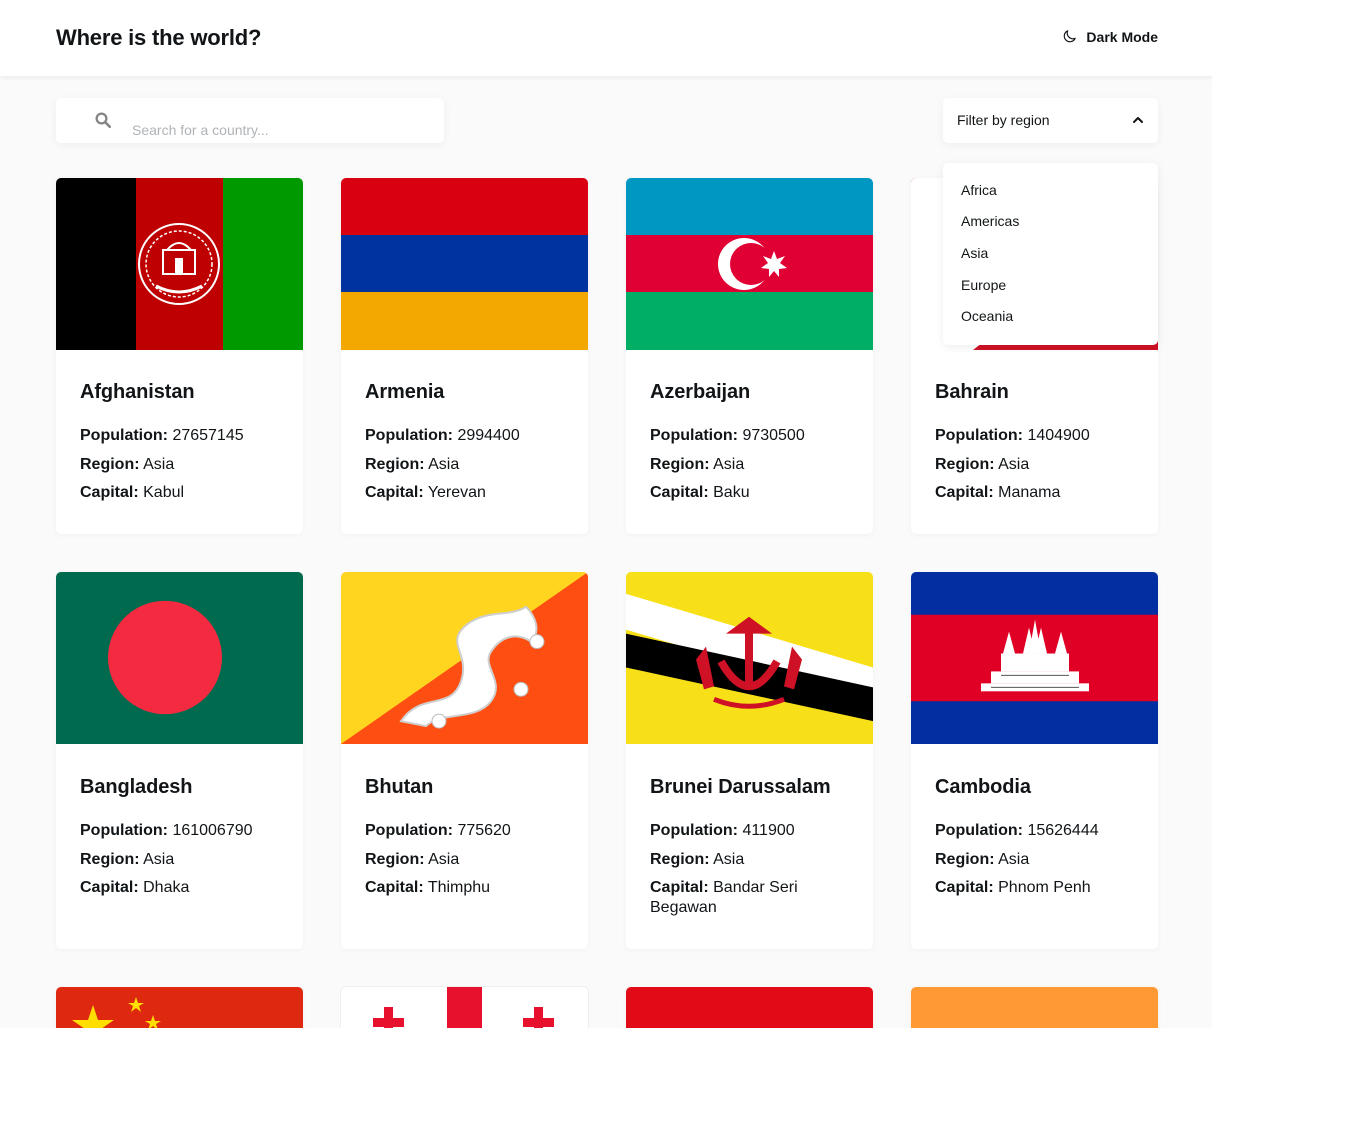  What do you see at coordinates (467, 888) in the screenshot?
I see `capital-row: Capital: Thimphu` at bounding box center [467, 888].